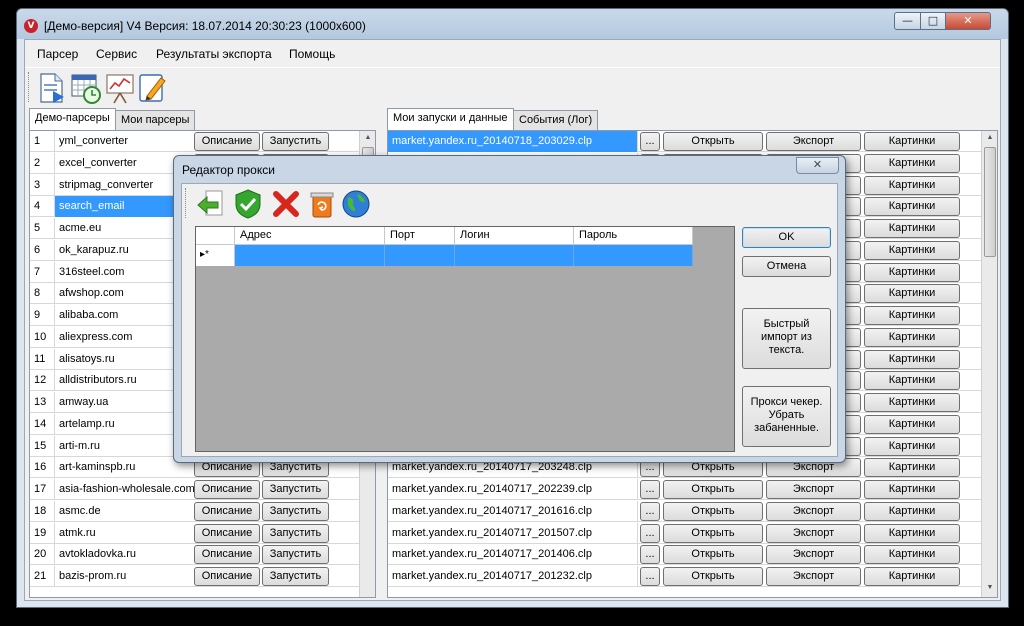 This screenshot has width=1024, height=626. I want to click on scroll-down-icon: ▼, so click(989, 588).